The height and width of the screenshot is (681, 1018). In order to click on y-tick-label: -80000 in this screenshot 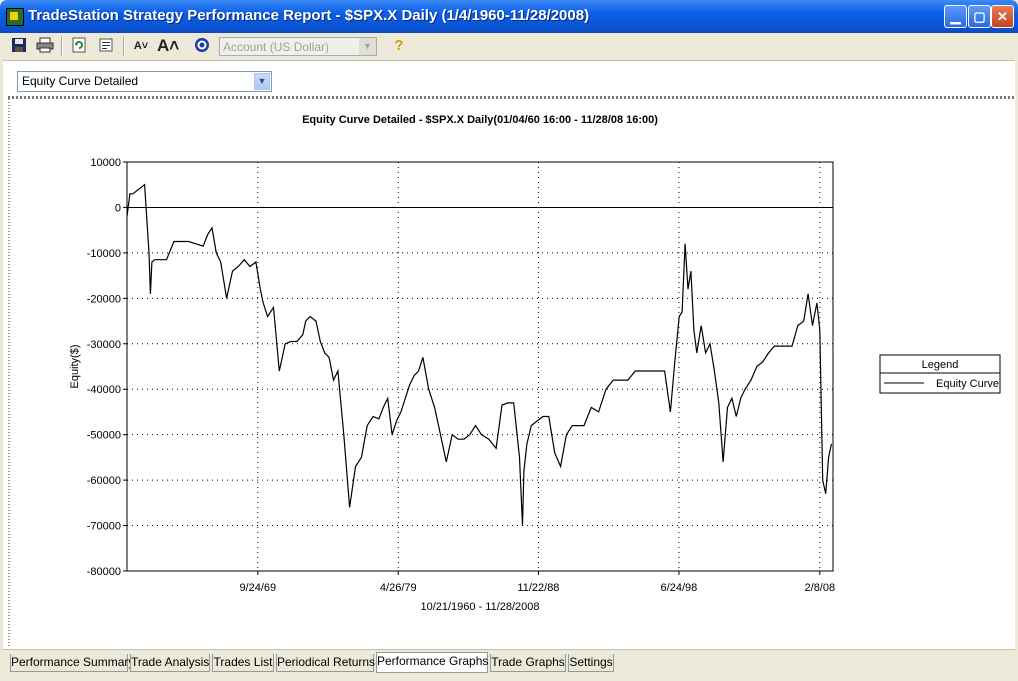, I will do `click(104, 572)`.